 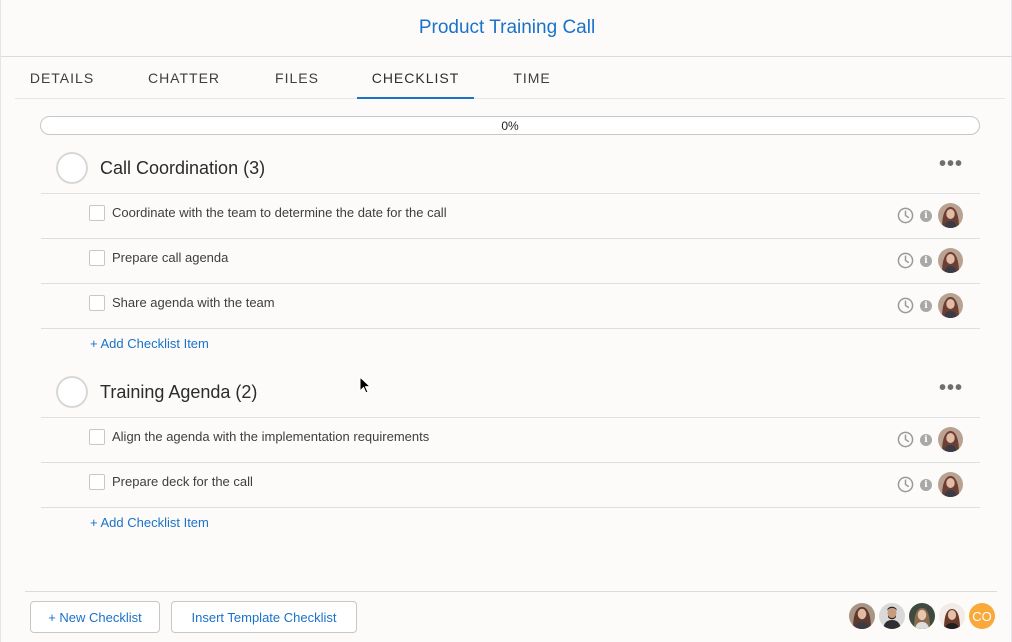 What do you see at coordinates (179, 392) in the screenshot?
I see `checklist-group-title: Training Agenda (2)` at bounding box center [179, 392].